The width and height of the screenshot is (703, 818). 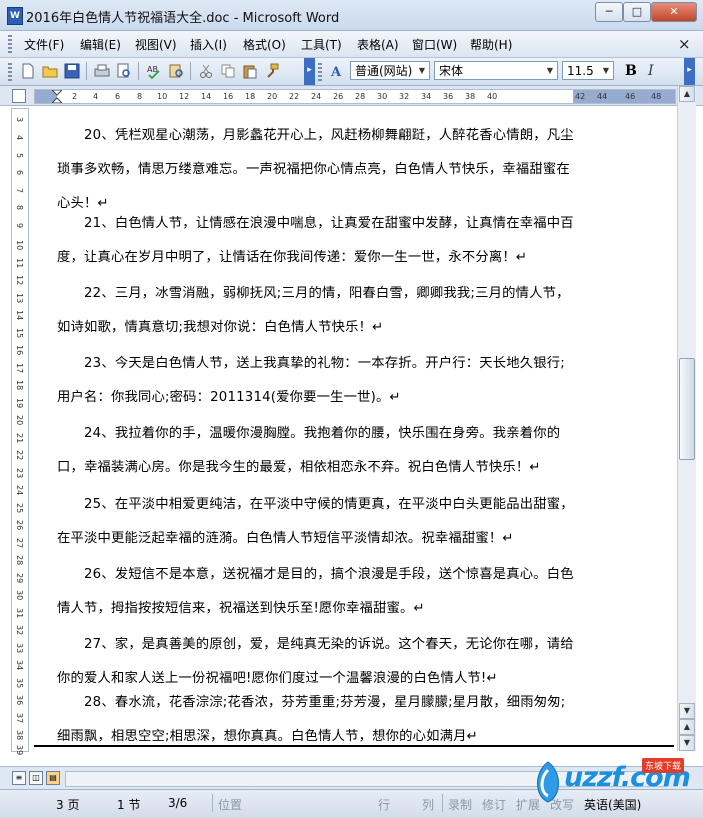 What do you see at coordinates (19, 508) in the screenshot?
I see `vruler-number: 25` at bounding box center [19, 508].